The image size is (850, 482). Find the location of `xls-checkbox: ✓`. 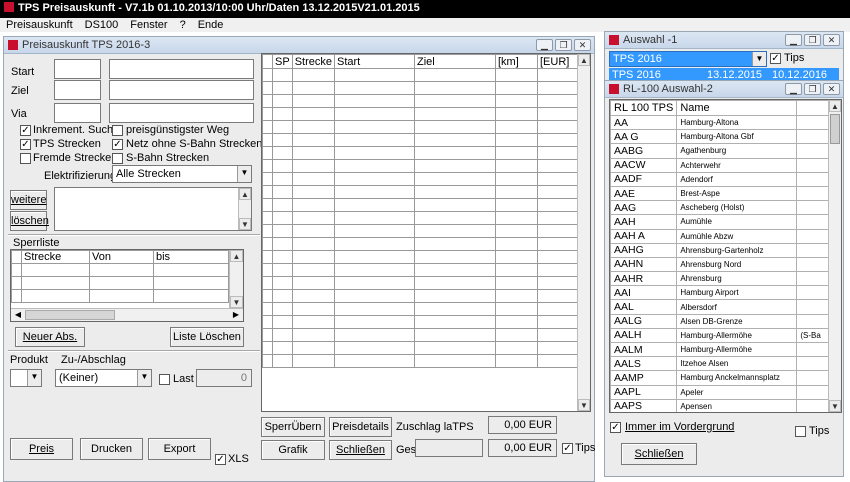

xls-checkbox: ✓ is located at coordinates (220, 459).